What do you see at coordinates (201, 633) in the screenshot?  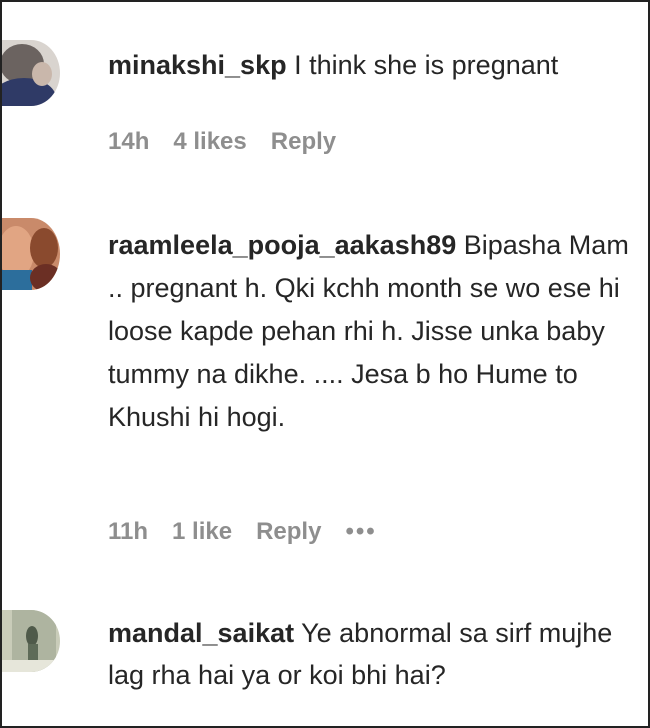 I see `comment-username: mandal_saikat` at bounding box center [201, 633].